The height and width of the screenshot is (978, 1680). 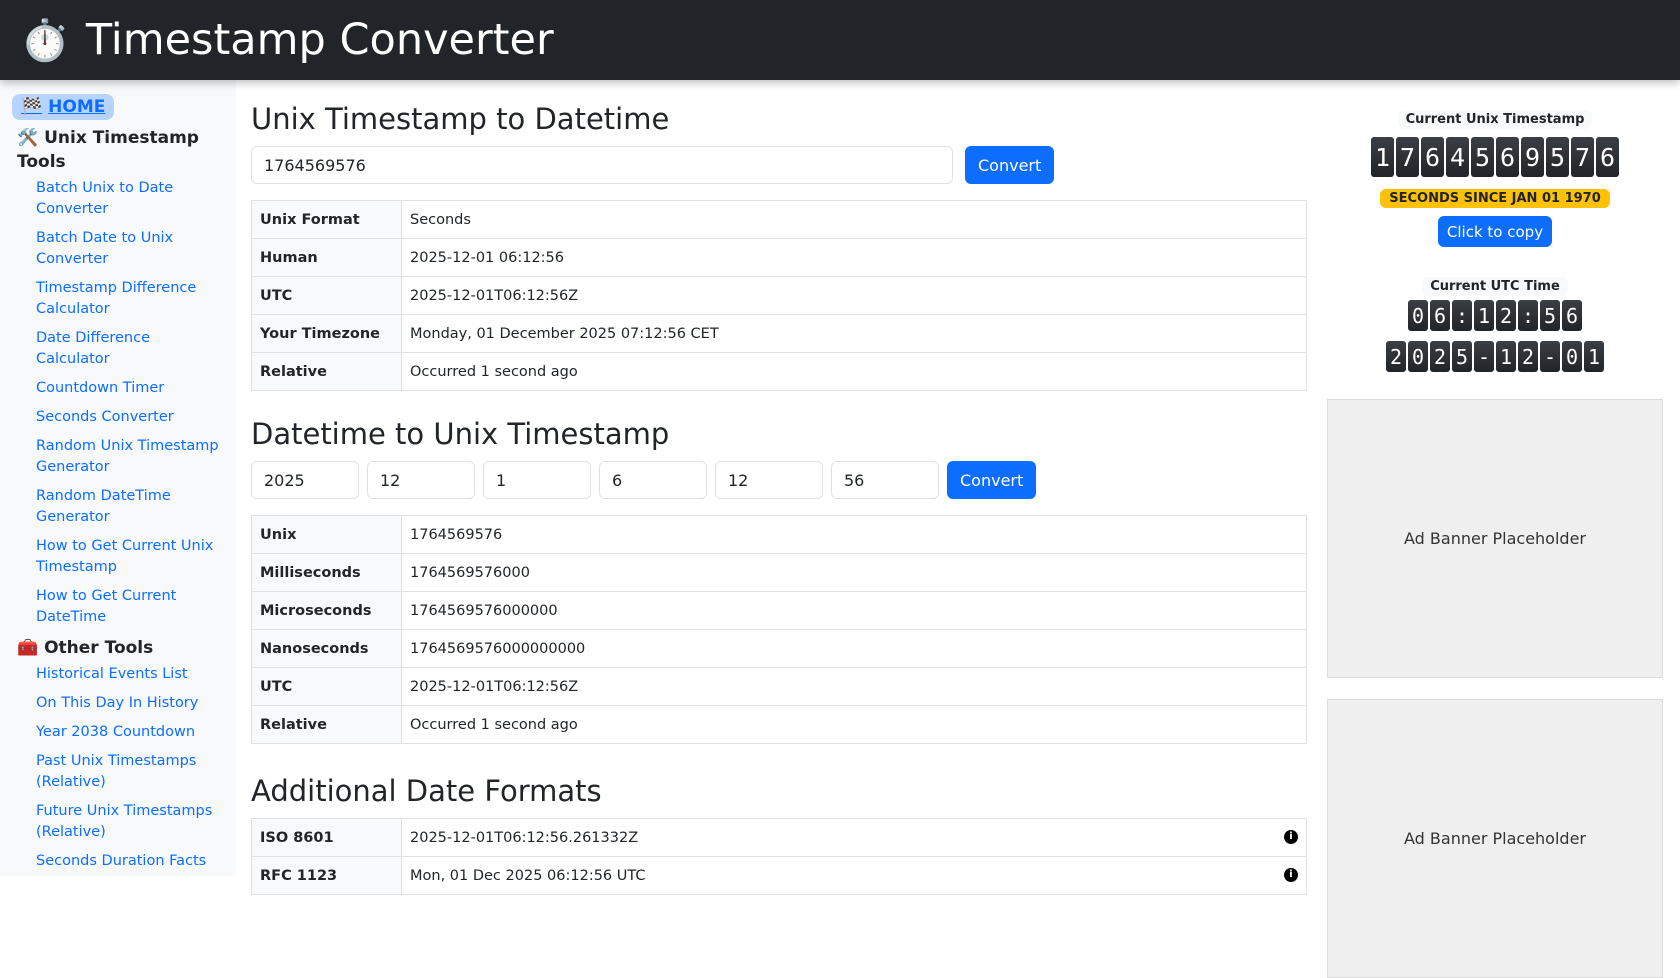 I want to click on sidebar-link: How to Get Current Unix Timestamp, so click(x=130, y=557).